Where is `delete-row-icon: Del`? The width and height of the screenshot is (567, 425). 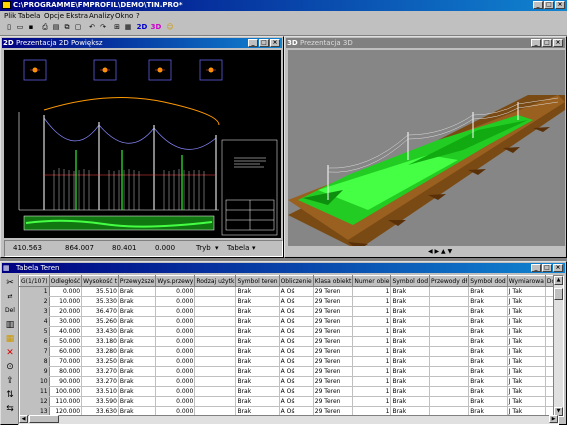
delete-row-icon: Del is located at coordinates (10, 311).